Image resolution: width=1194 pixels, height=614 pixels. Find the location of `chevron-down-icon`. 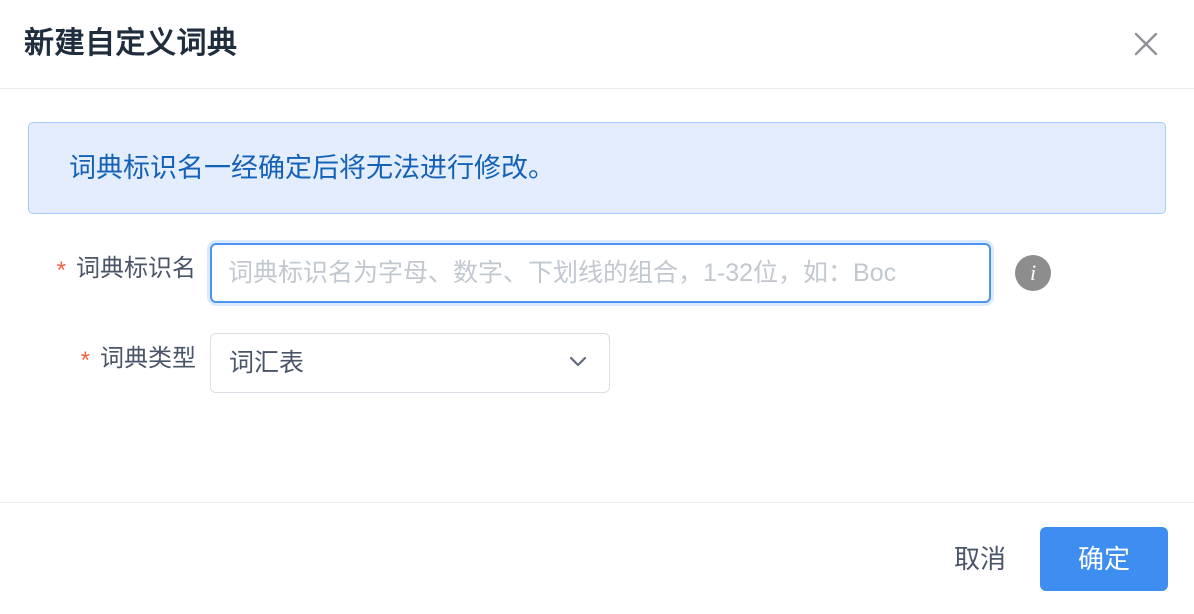

chevron-down-icon is located at coordinates (578, 363).